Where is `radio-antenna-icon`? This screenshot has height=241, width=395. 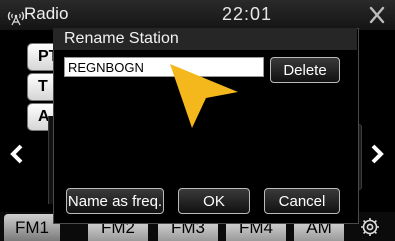 radio-antenna-icon is located at coordinates (16, 18).